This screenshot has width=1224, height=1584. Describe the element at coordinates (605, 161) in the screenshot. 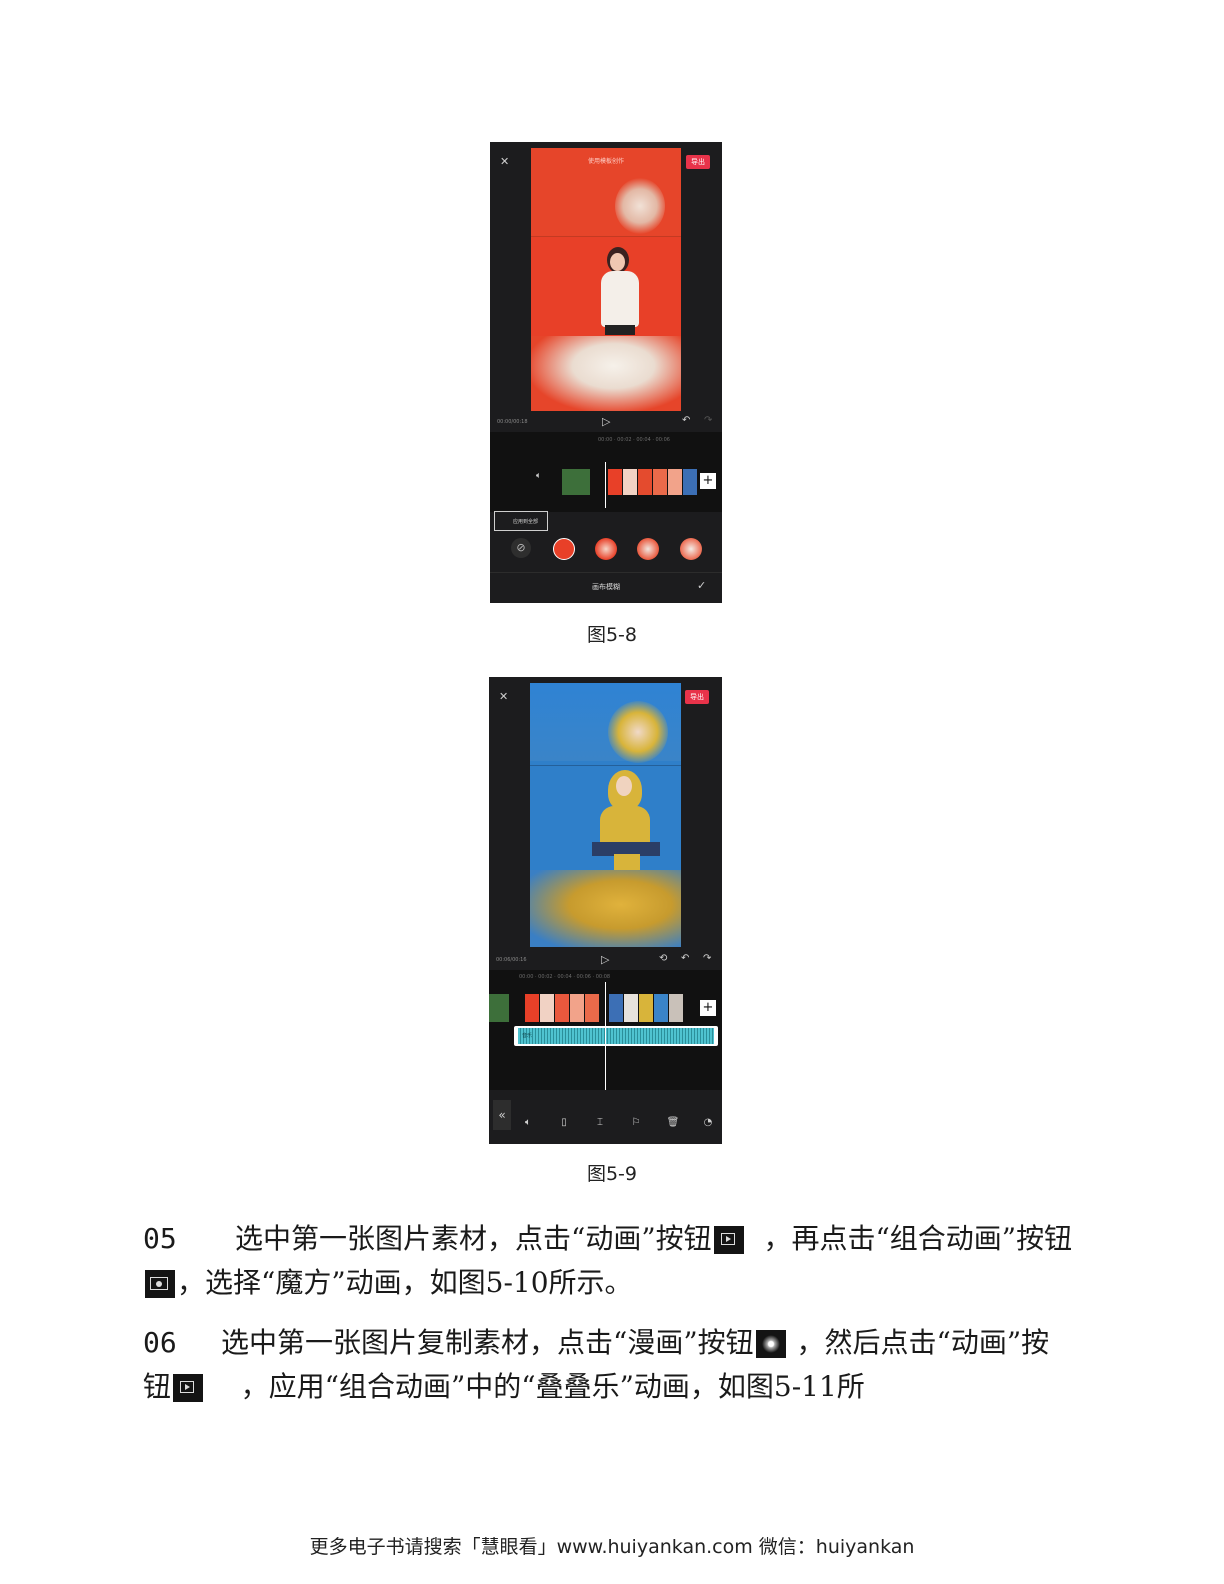

I see `top-text: 使用模板创作` at that location.